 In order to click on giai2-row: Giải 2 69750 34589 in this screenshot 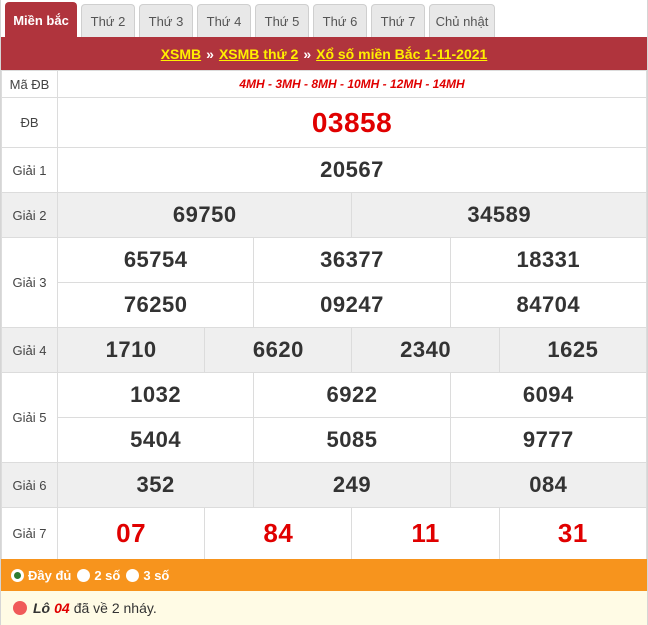, I will do `click(324, 215)`.